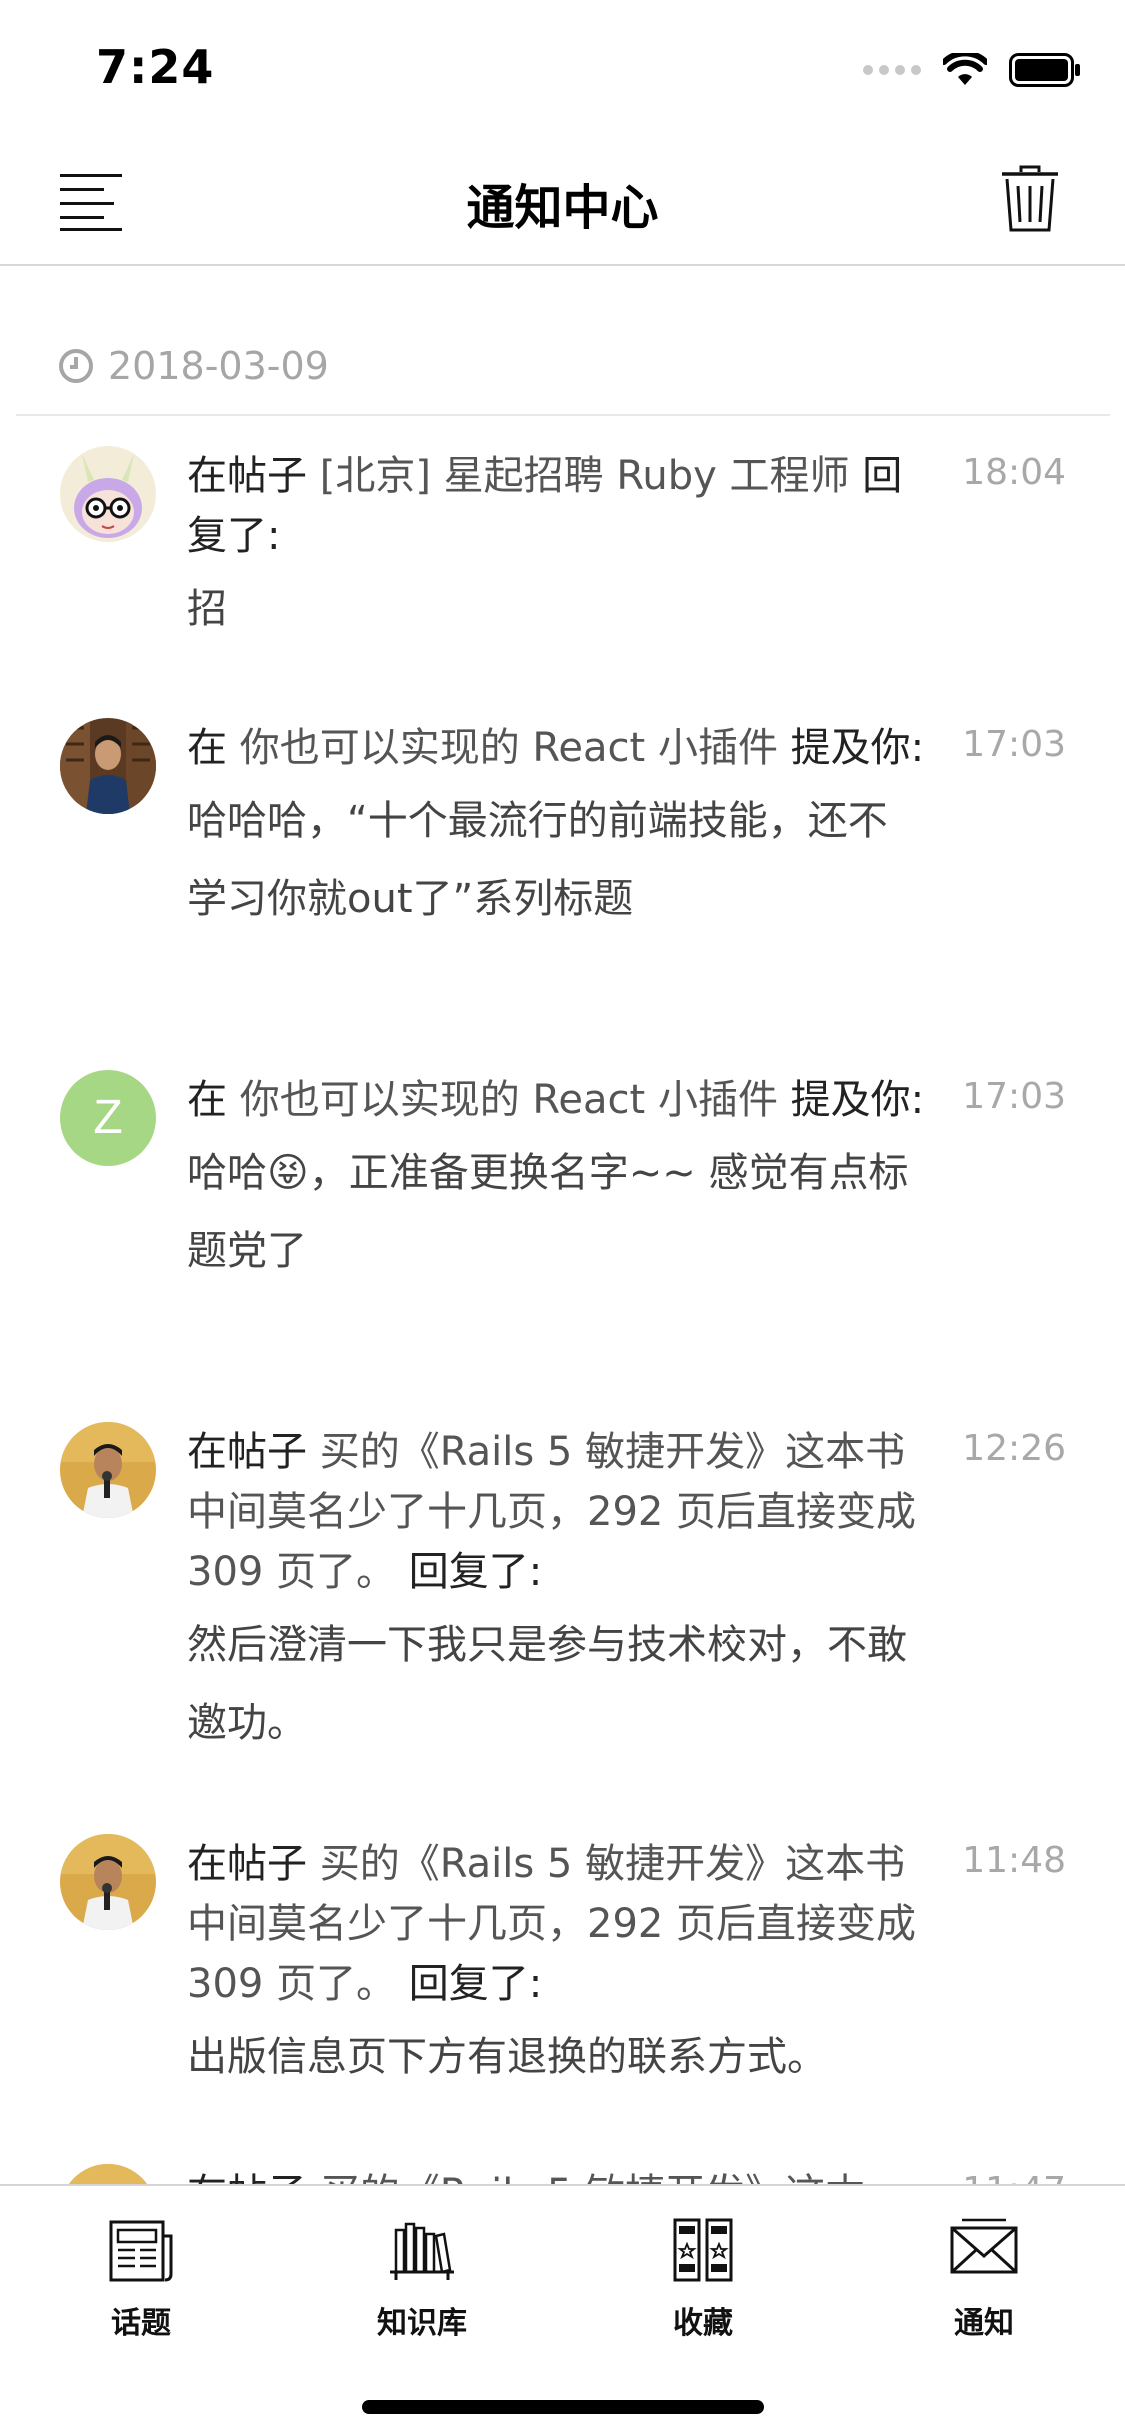 The width and height of the screenshot is (1125, 2436). I want to click on notification-content: 出版信息页下方有退换的联系方式。, so click(507, 2057).